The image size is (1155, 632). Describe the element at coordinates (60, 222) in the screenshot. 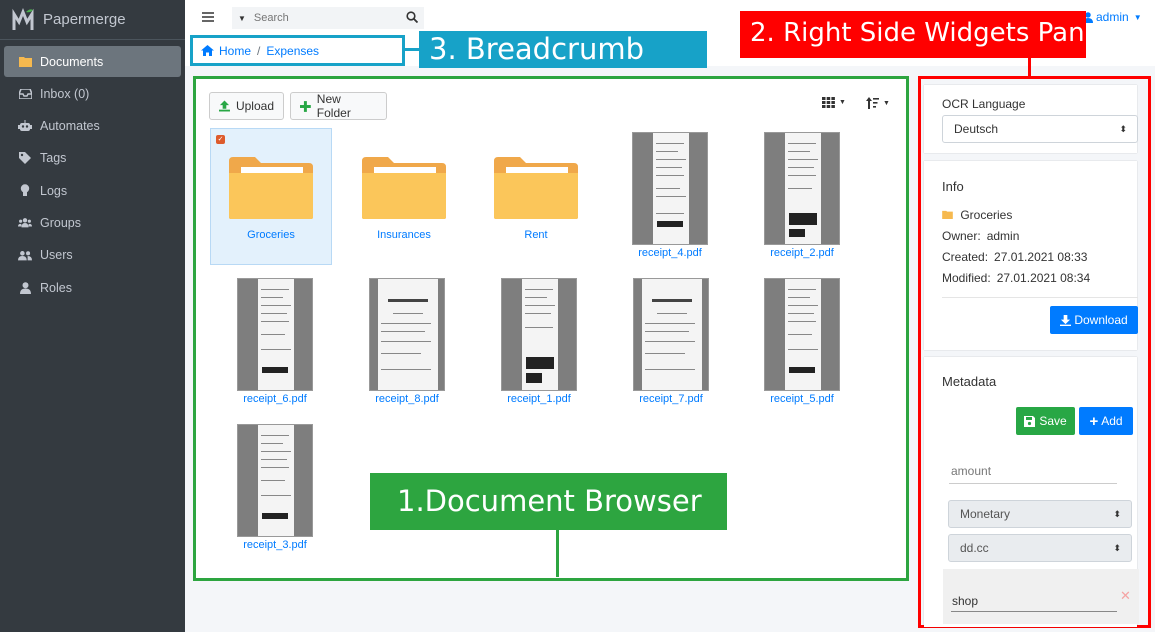

I see `sidebar-item-label: Groups` at that location.